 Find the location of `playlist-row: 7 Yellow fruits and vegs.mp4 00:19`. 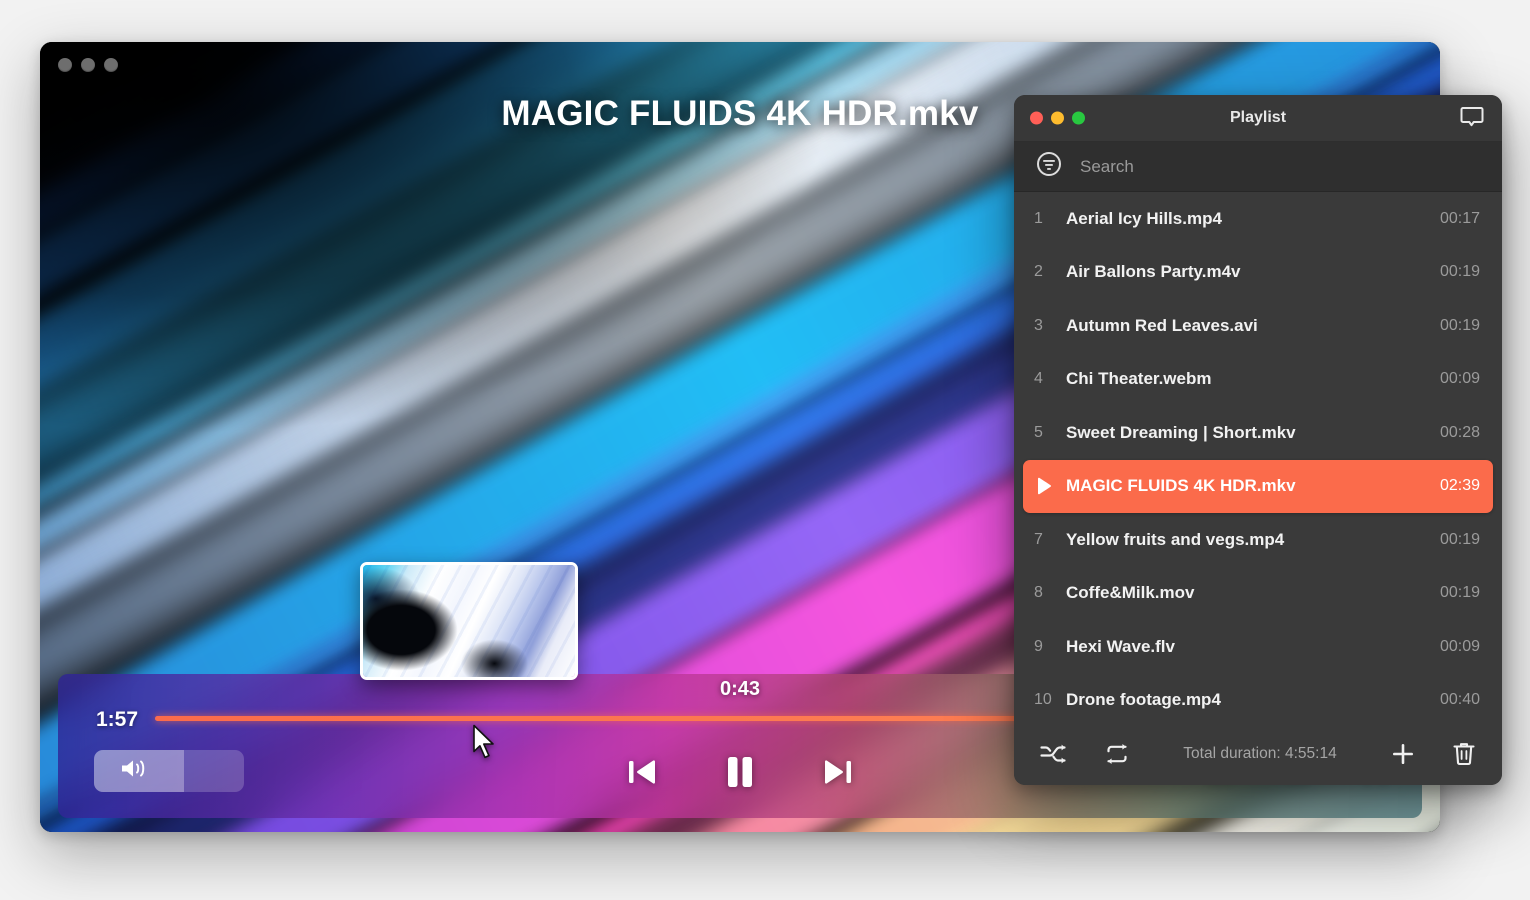

playlist-row: 7 Yellow fruits and vegs.mp4 00:19 is located at coordinates (1258, 540).